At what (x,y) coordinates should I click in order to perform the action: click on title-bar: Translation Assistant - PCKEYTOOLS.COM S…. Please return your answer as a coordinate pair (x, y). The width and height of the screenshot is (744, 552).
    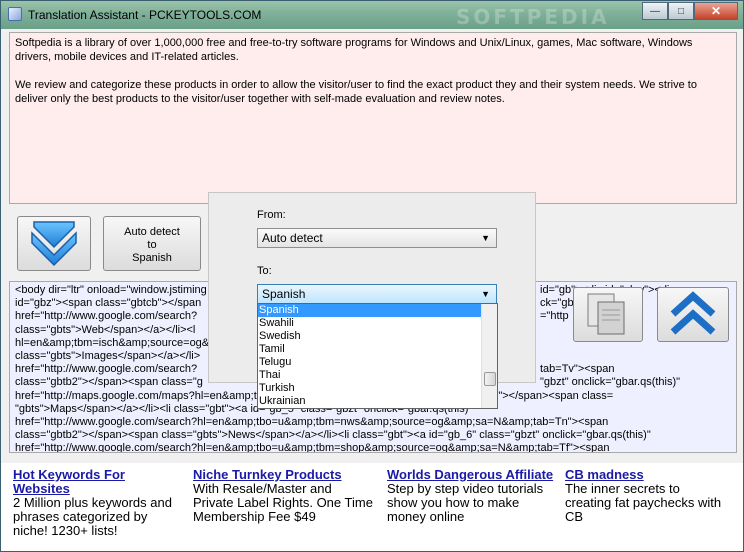
    Looking at the image, I should click on (372, 15).